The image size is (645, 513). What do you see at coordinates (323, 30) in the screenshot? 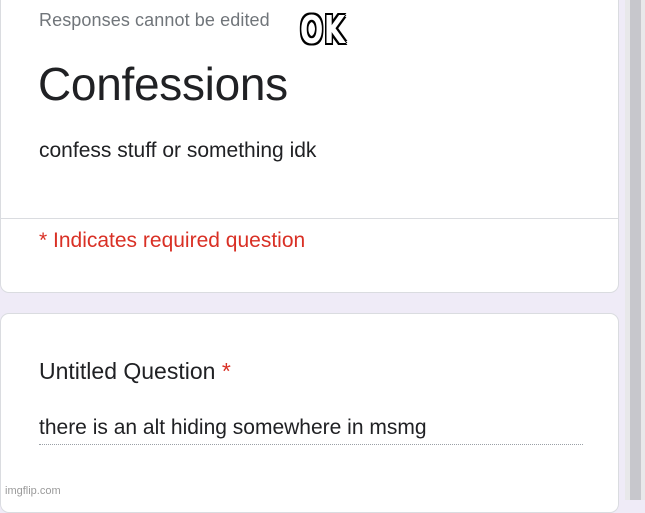
I see `meme-caption: OK` at bounding box center [323, 30].